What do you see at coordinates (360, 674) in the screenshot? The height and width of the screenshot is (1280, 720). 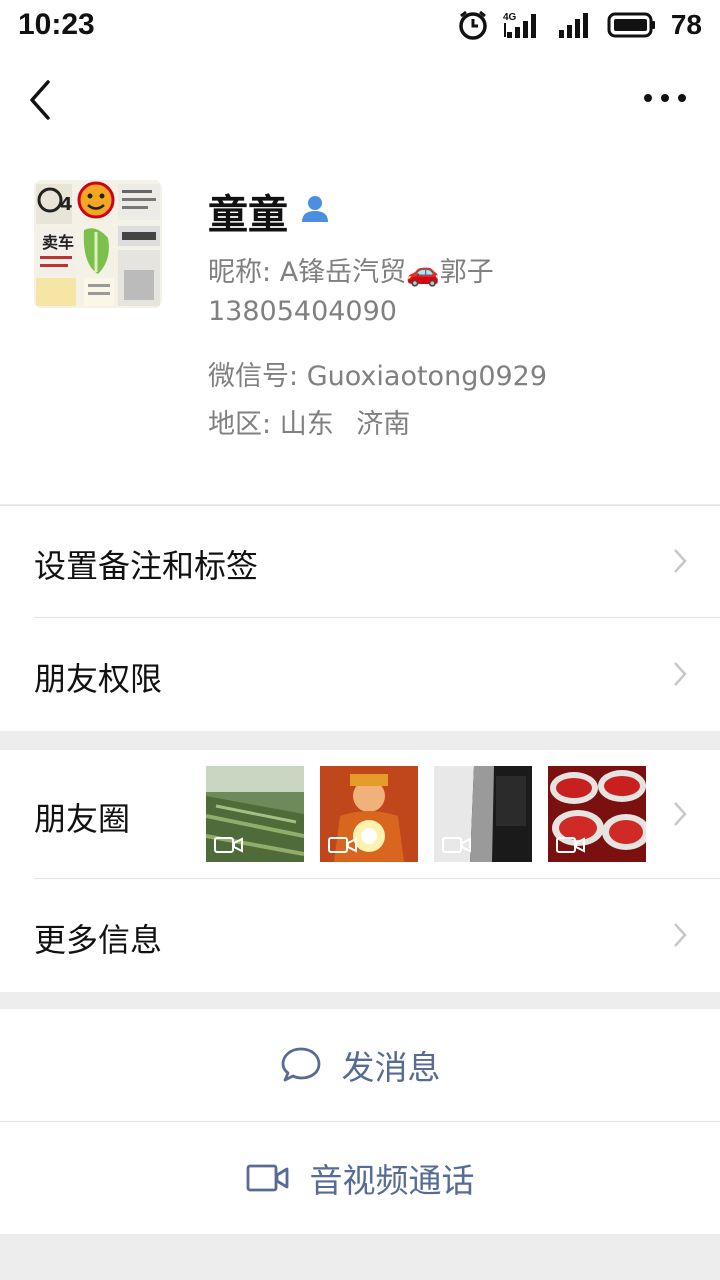 I see `friend-permissions-row: 朋友权限` at bounding box center [360, 674].